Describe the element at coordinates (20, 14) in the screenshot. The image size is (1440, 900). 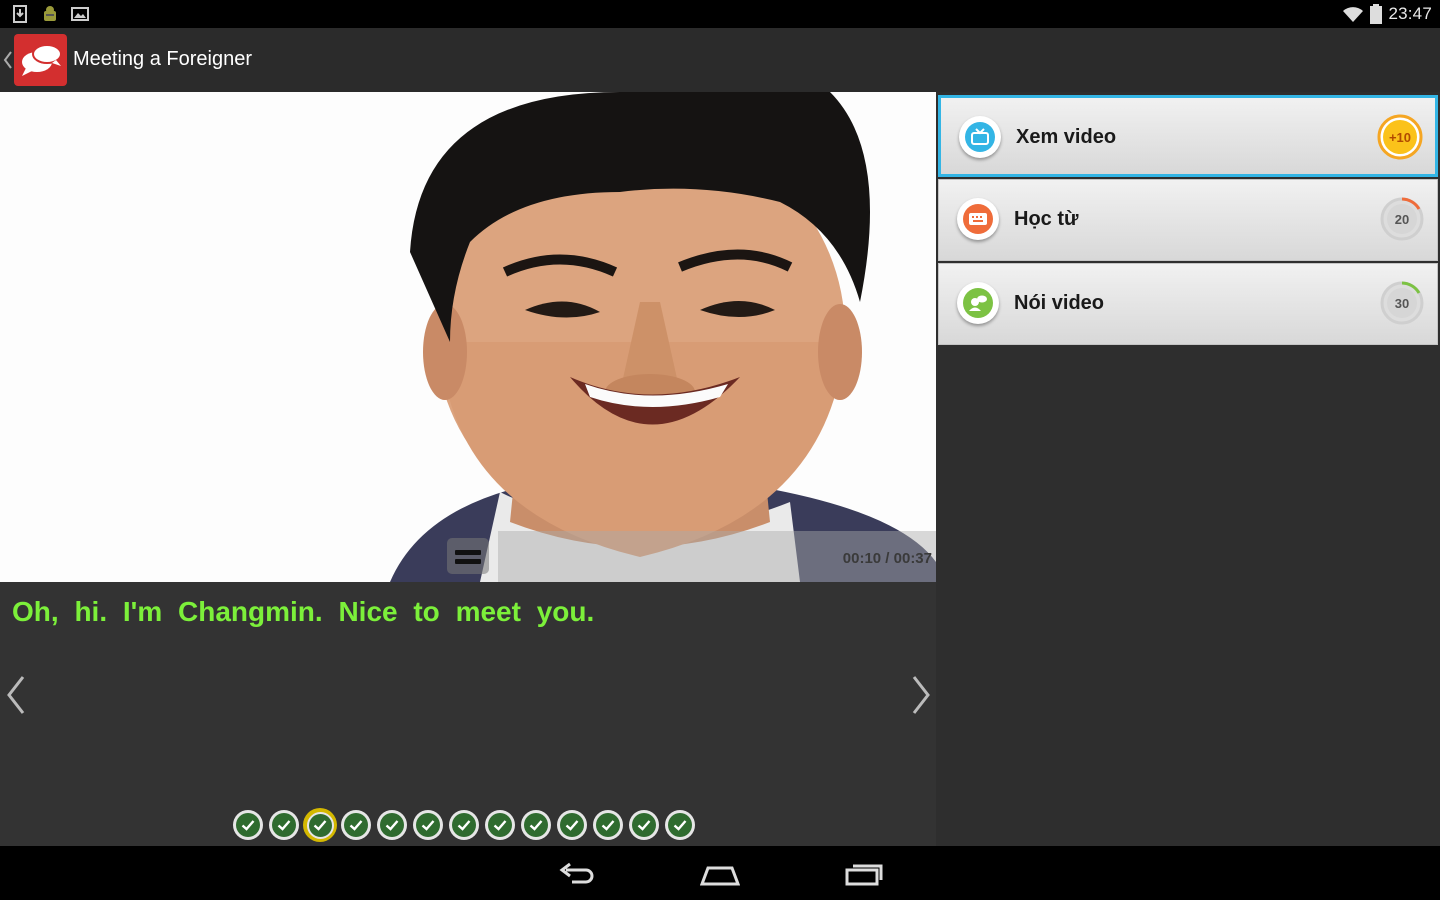
I see `download-notification-icon` at that location.